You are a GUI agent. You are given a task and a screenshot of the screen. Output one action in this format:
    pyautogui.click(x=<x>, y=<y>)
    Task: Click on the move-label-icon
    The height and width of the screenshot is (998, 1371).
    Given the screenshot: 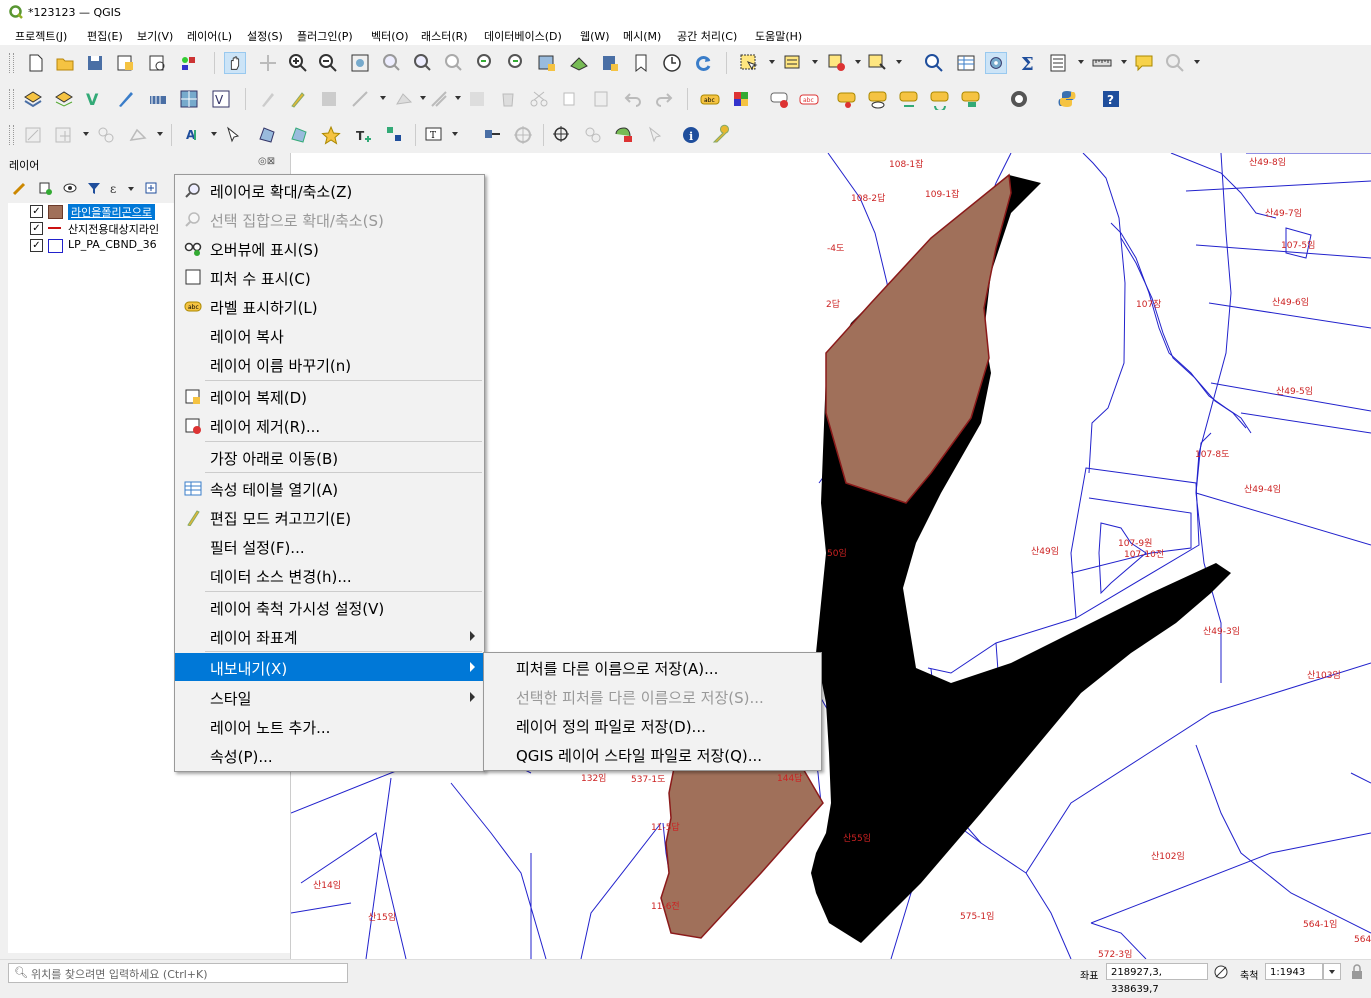 What is the action you would take?
    pyautogui.click(x=909, y=99)
    